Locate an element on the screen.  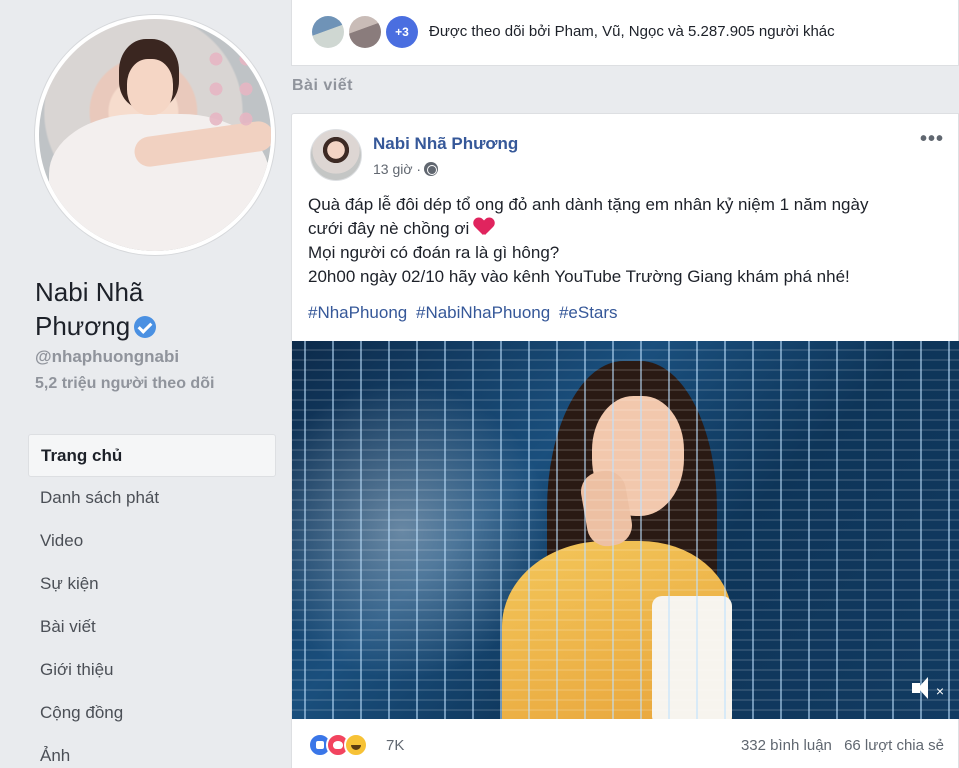
share-count: 66 lượt chia sẻ is located at coordinates (894, 745).